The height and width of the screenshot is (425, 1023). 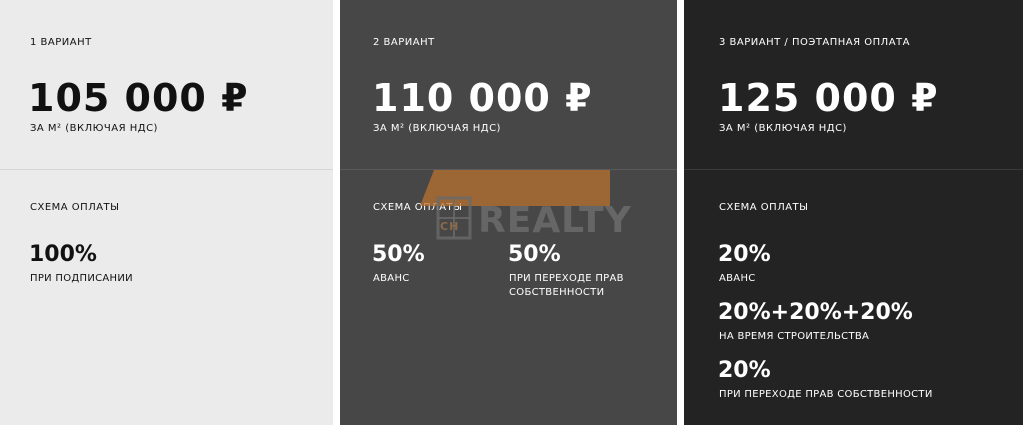 I want to click on price: 125 000 ₽, so click(x=828, y=98).